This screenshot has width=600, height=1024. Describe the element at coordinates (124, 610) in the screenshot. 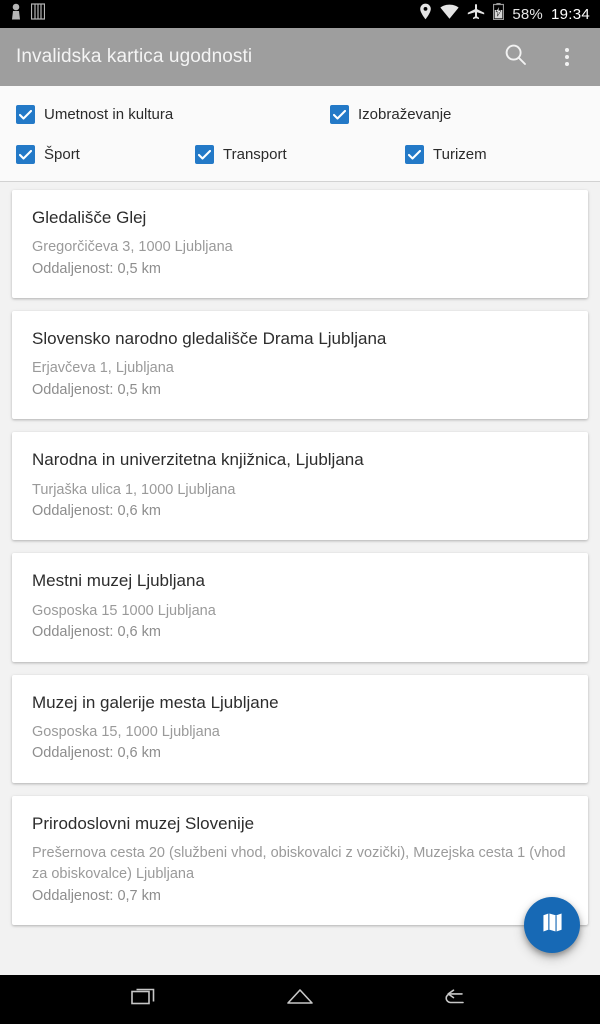

I see `venue-address: Gosposka 15 1000 Ljubljana` at that location.